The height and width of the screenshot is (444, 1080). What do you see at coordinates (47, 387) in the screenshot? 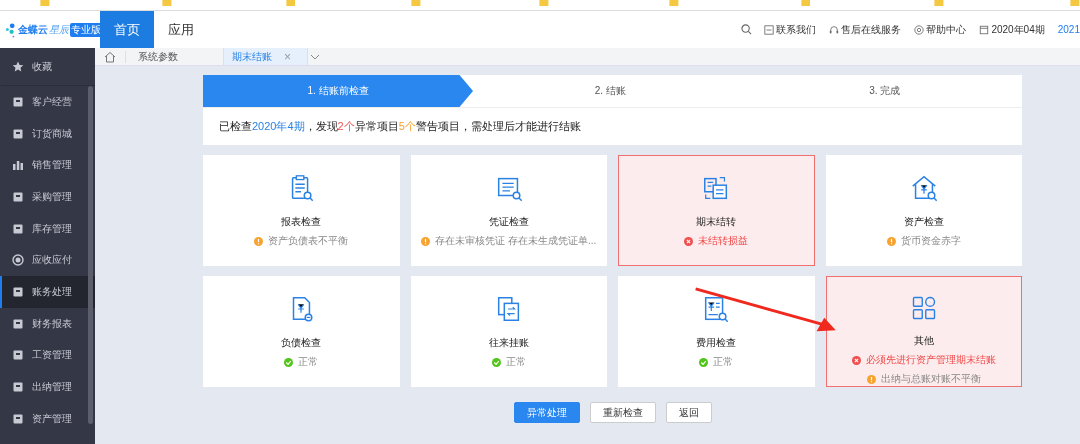
I see `sidebar-item: 出纳管理` at bounding box center [47, 387].